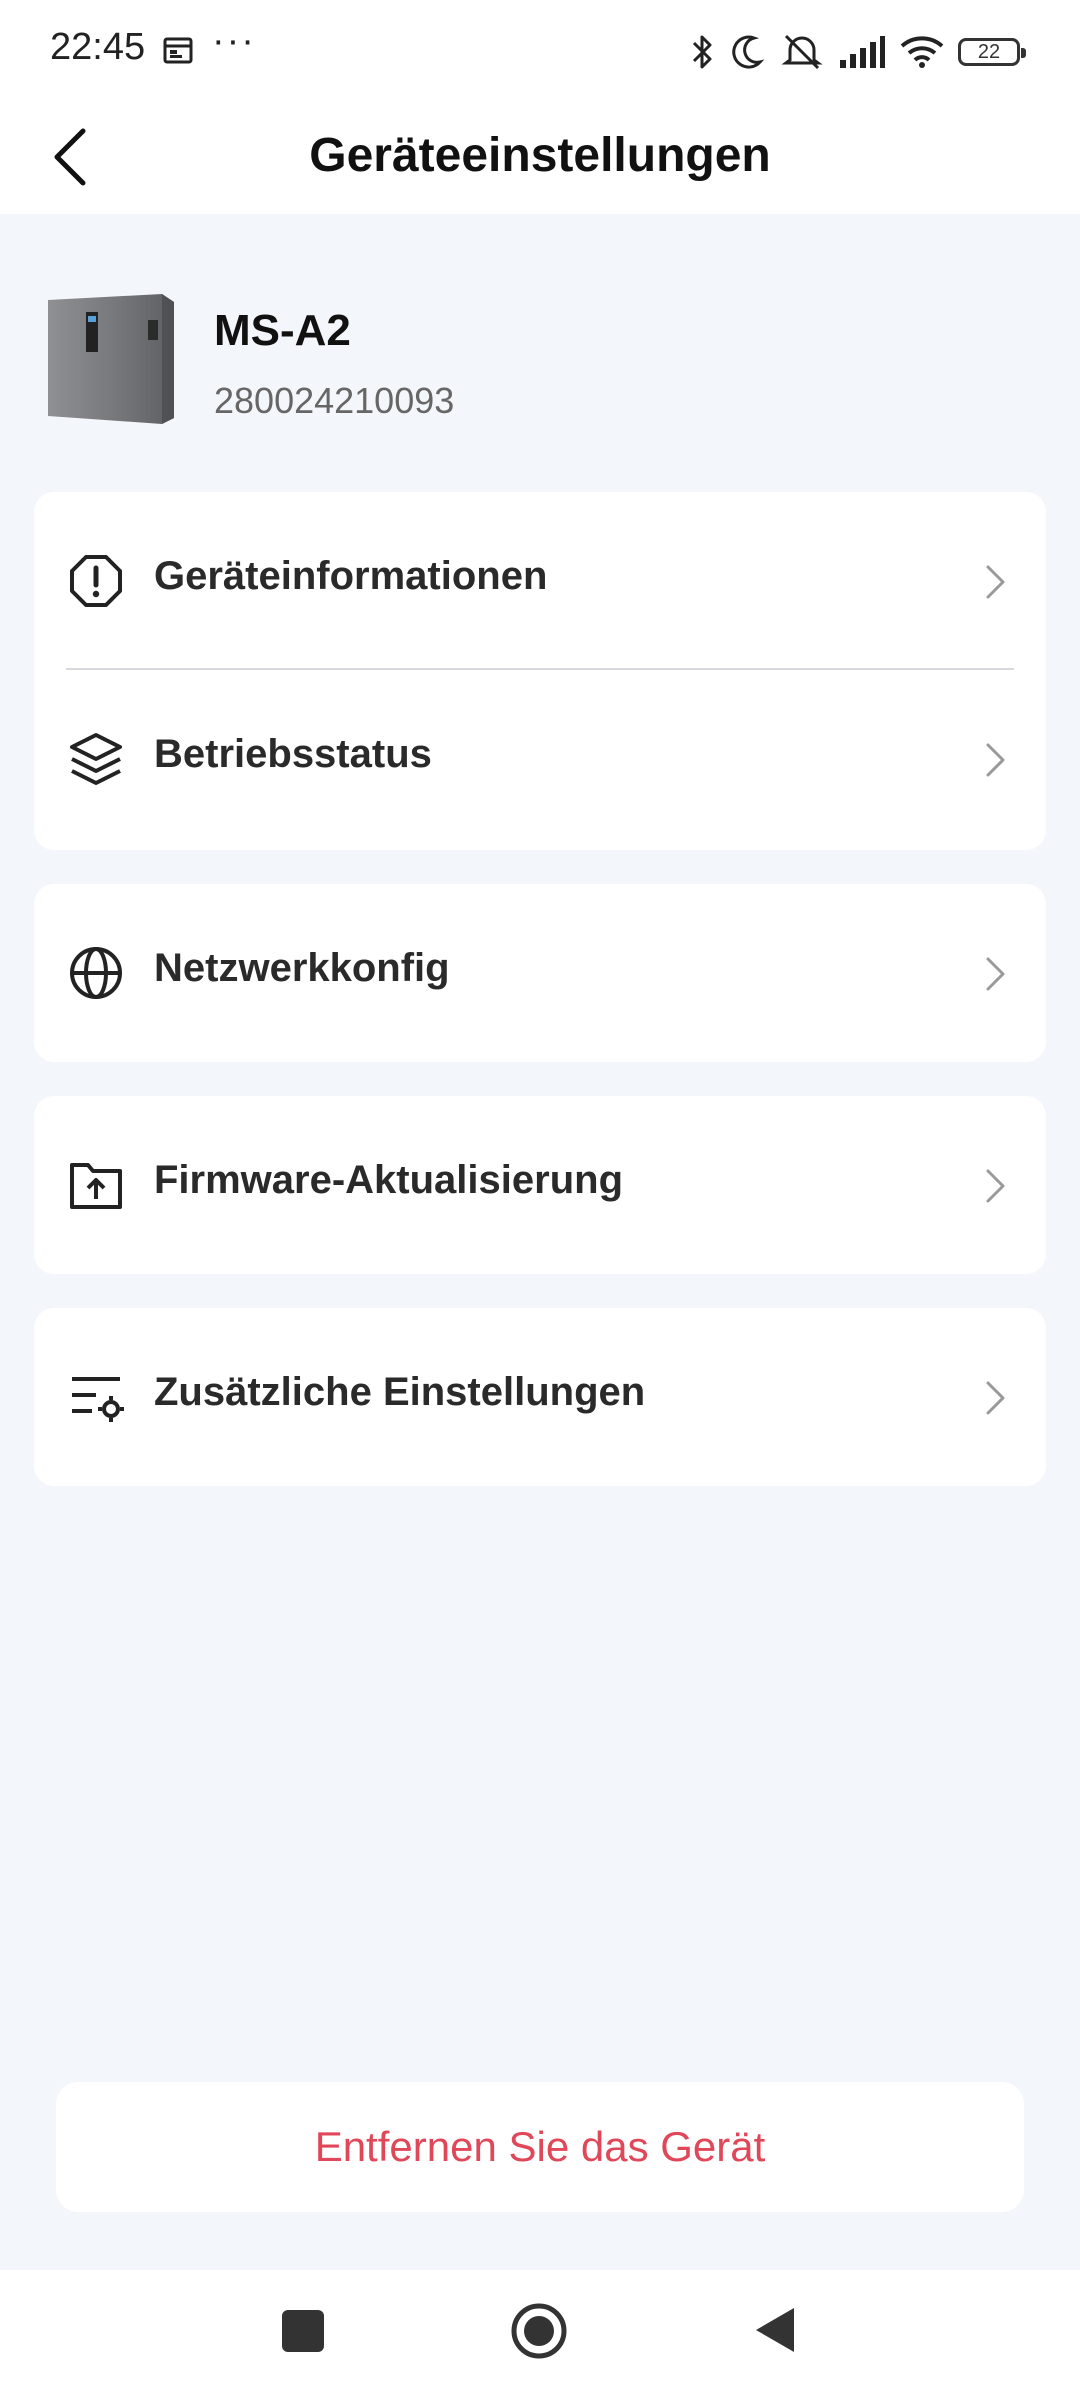 The width and height of the screenshot is (1080, 2400). What do you see at coordinates (862, 52) in the screenshot?
I see `signal-icon` at bounding box center [862, 52].